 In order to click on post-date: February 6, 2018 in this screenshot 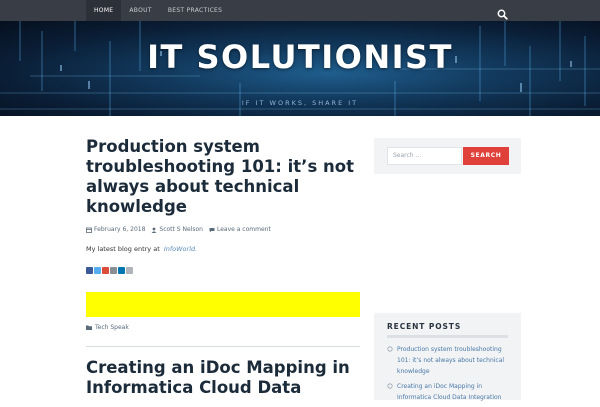, I will do `click(115, 229)`.